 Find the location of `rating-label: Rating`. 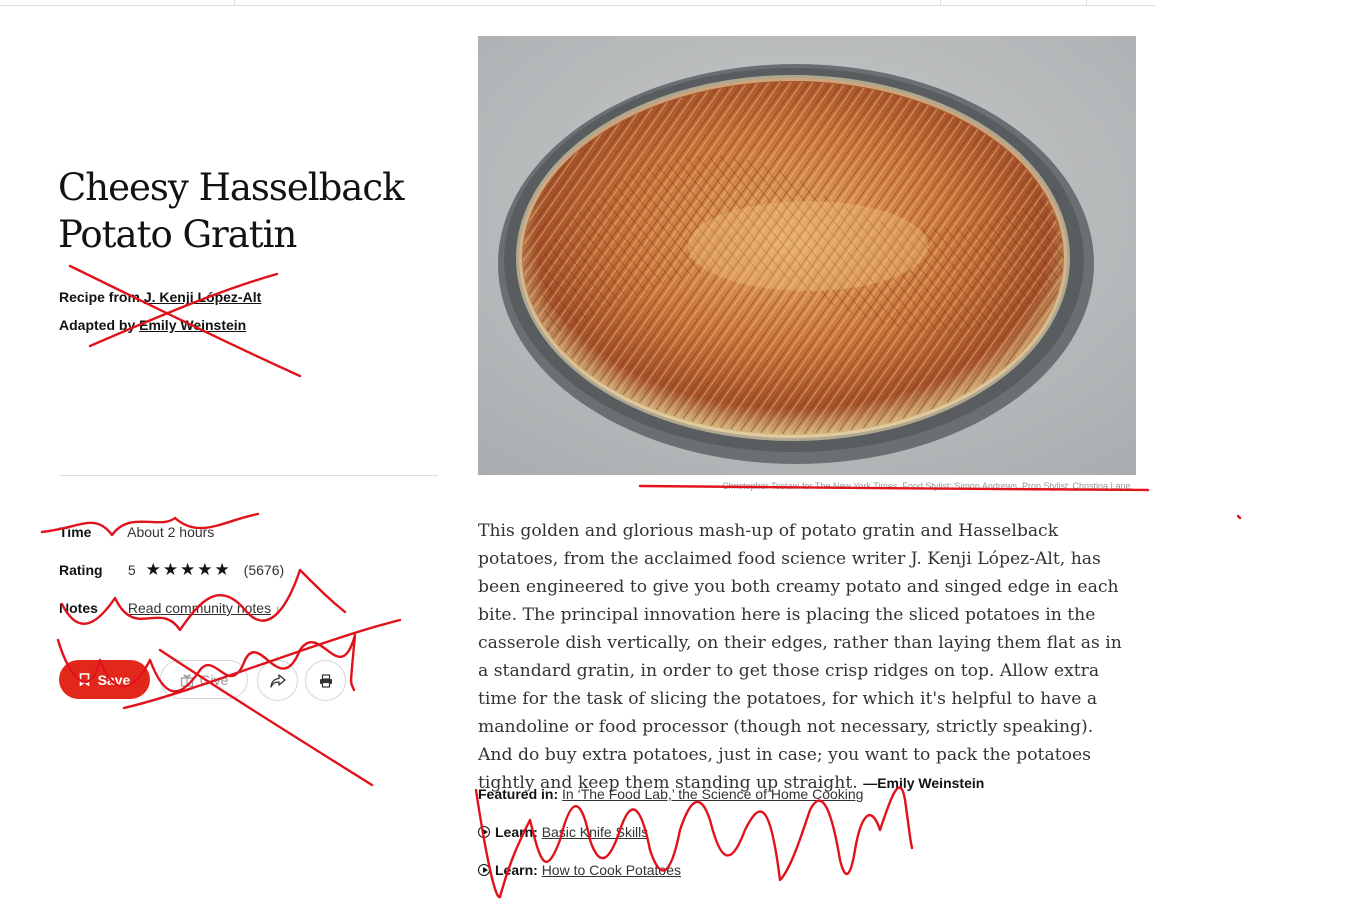

rating-label: Rating is located at coordinates (81, 570).